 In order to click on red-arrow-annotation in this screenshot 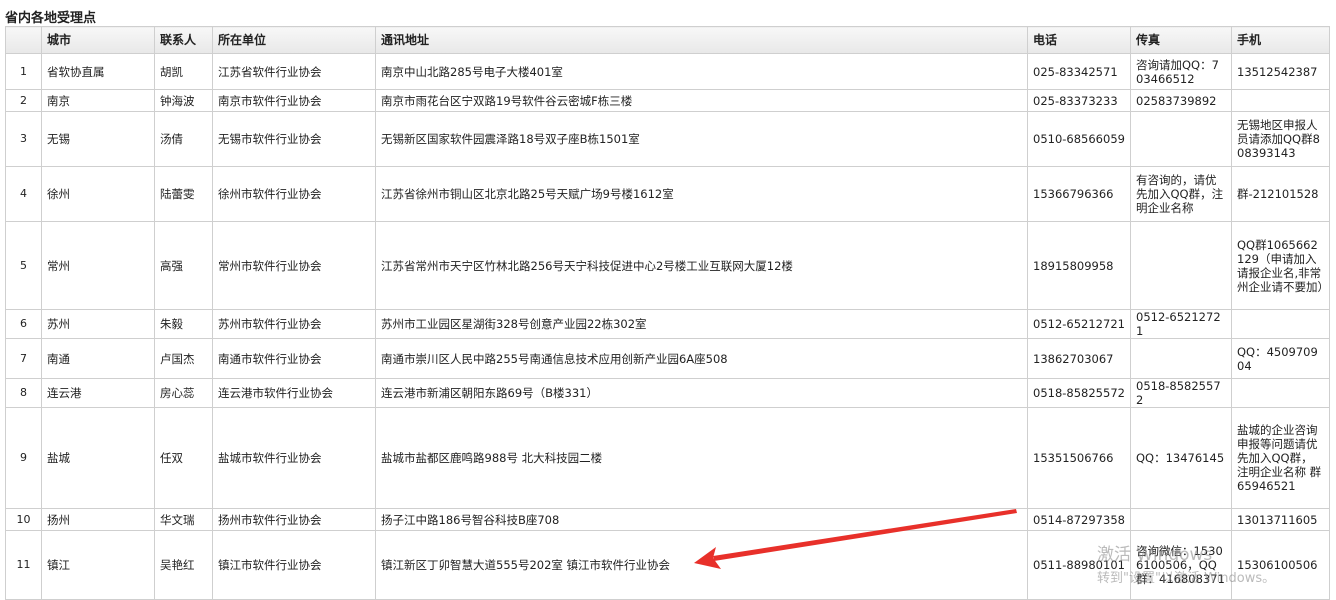, I will do `click(855, 539)`.